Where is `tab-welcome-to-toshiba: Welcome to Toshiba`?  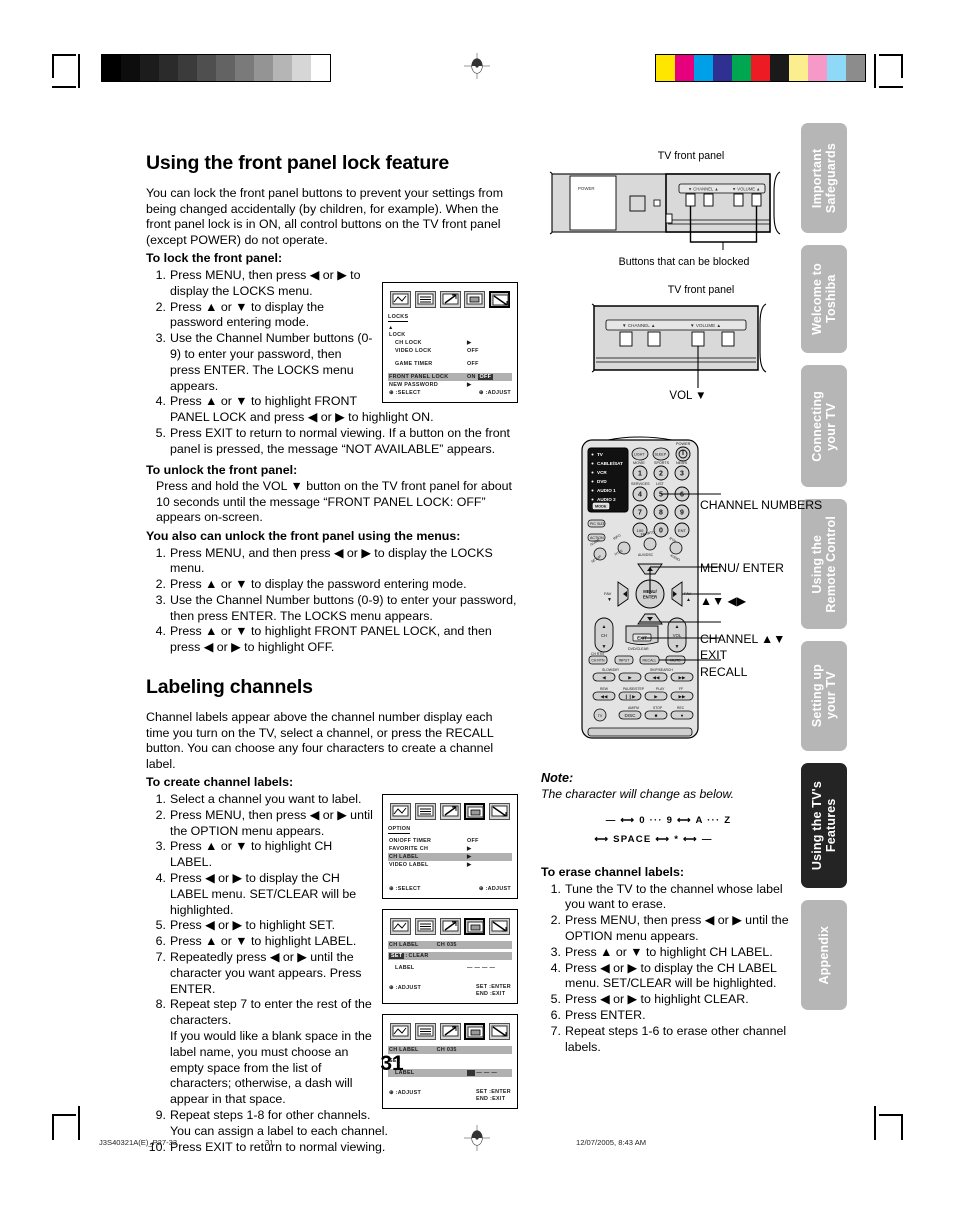
tab-welcome-to-toshiba: Welcome to Toshiba is located at coordinates (824, 299).